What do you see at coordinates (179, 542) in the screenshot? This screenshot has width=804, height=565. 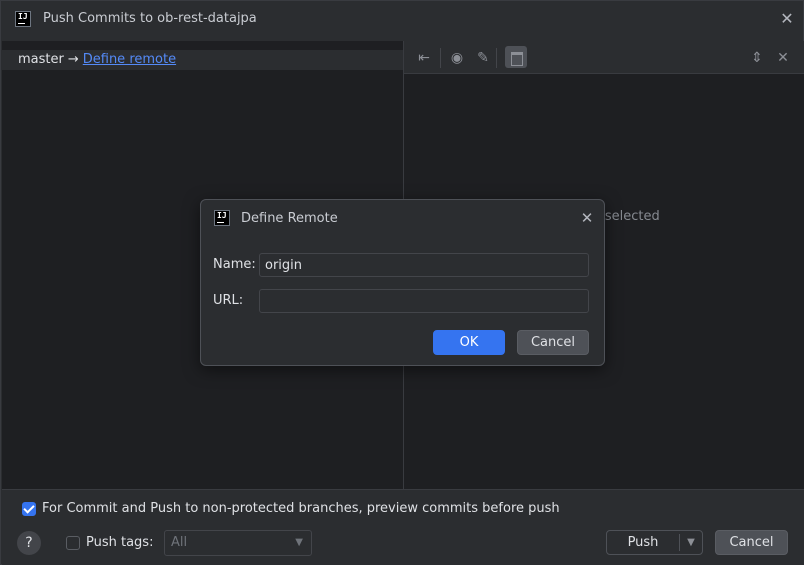 I see `push-tags-select-value: All` at bounding box center [179, 542].